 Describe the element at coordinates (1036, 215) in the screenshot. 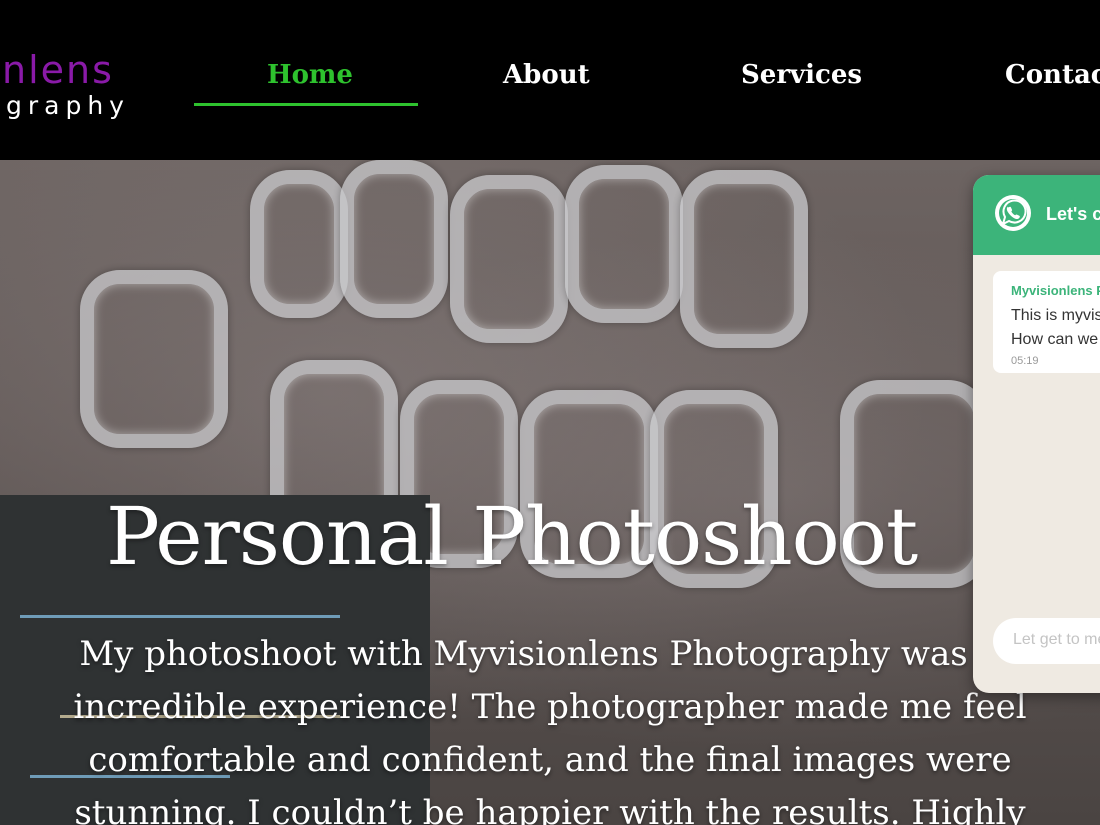

I see `whatsapp-widget-header: Let's chat` at that location.